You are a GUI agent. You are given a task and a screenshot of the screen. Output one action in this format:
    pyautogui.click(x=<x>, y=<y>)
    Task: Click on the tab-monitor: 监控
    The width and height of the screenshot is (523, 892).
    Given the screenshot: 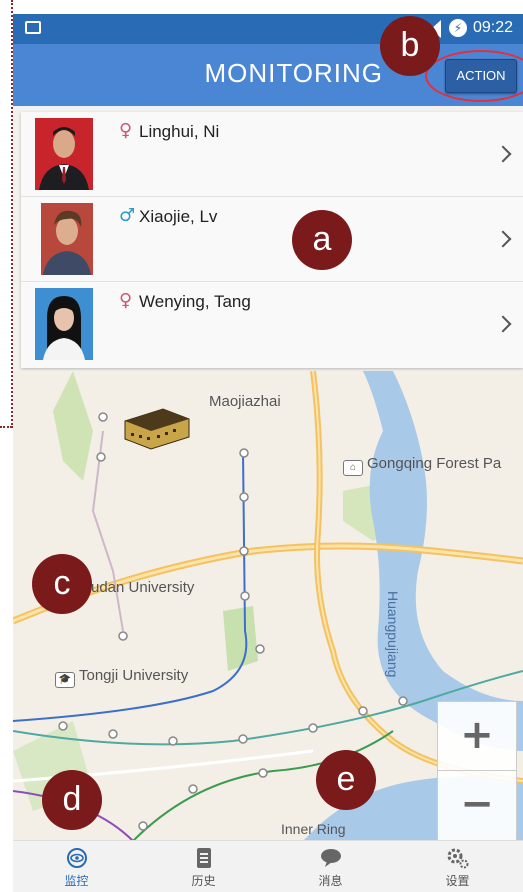 What is the action you would take?
    pyautogui.click(x=76, y=866)
    